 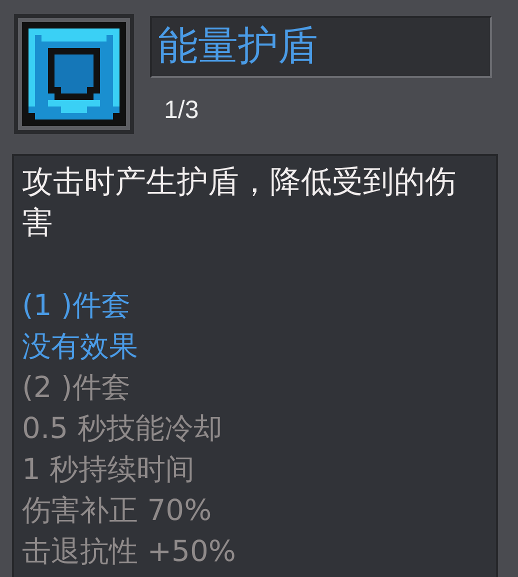 What do you see at coordinates (76, 305) in the screenshot?
I see `set-bonus-line: (1 )件套` at bounding box center [76, 305].